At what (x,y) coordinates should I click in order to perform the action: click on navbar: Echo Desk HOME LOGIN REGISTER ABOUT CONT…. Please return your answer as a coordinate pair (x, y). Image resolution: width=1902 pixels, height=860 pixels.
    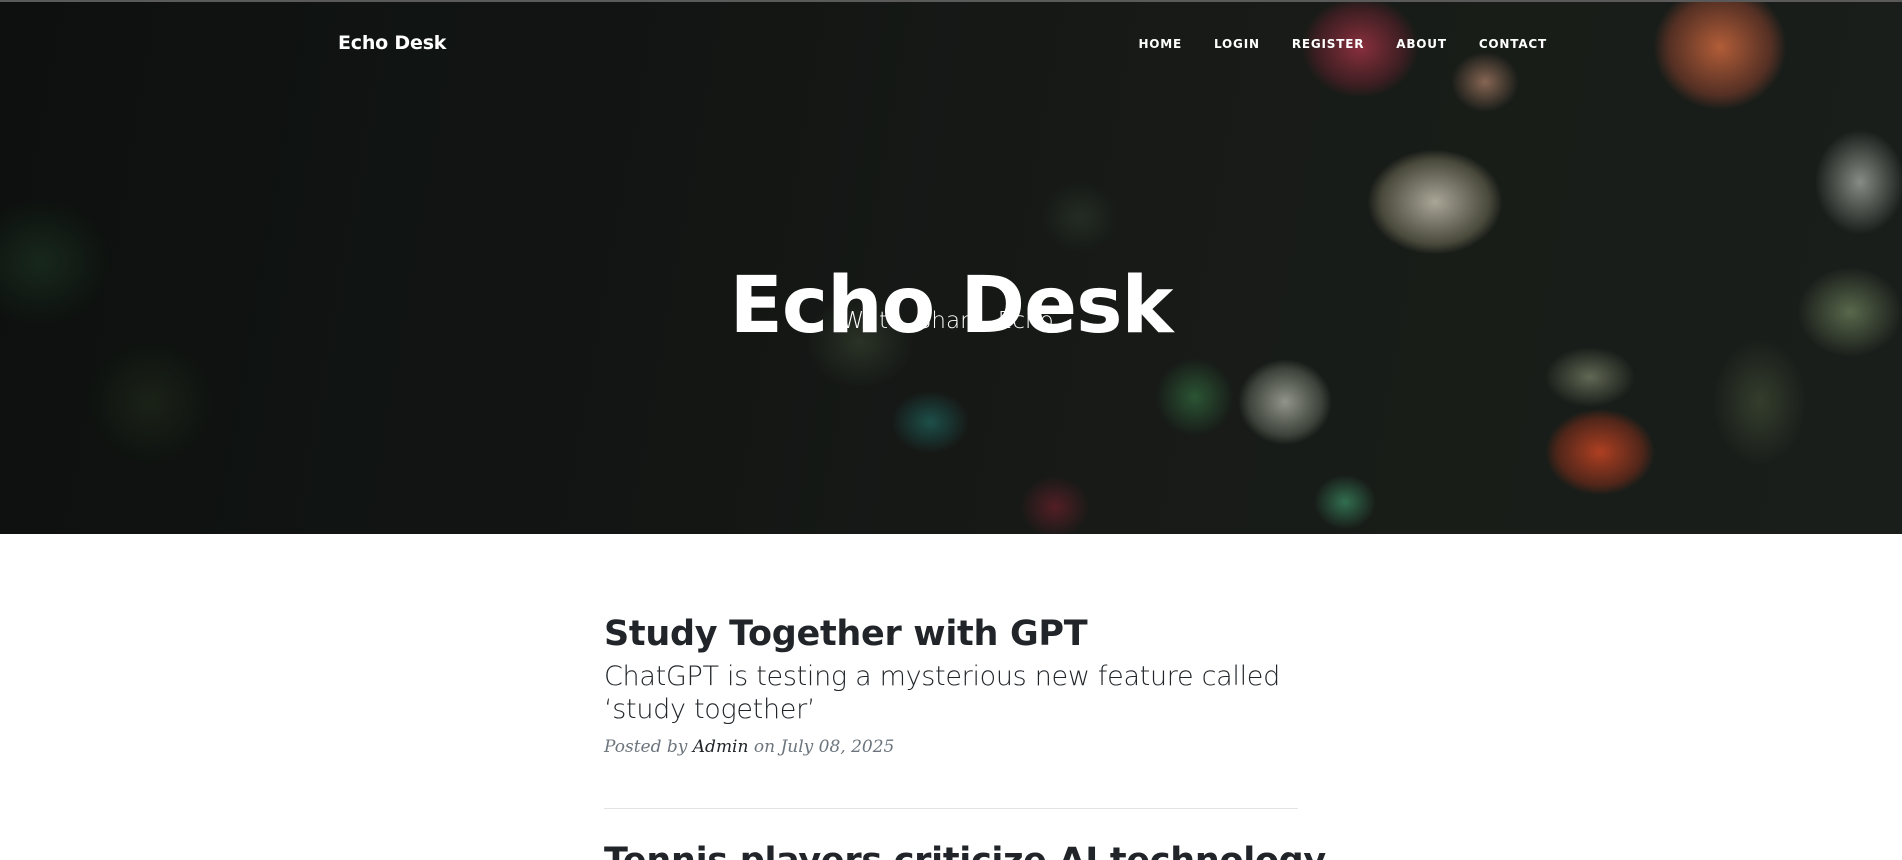
    Looking at the image, I should click on (951, 45).